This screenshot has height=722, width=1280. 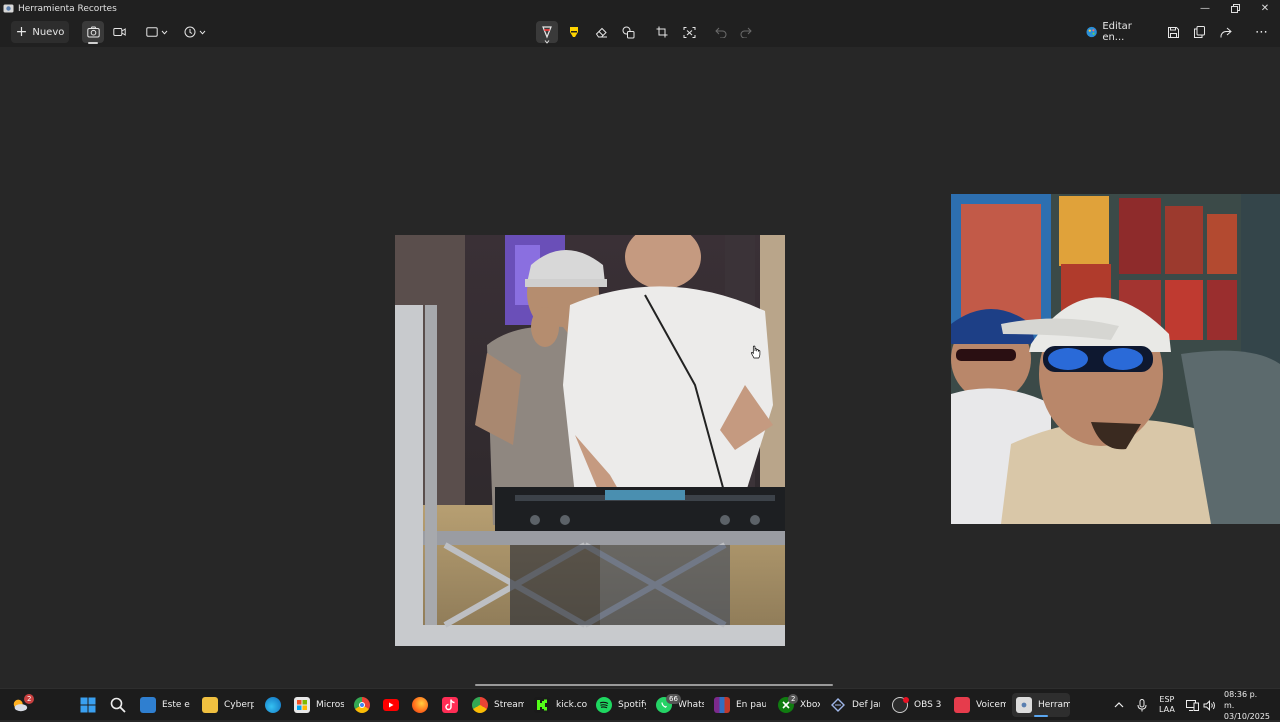 I want to click on language-indicator: ESP LAA, so click(x=1167, y=705).